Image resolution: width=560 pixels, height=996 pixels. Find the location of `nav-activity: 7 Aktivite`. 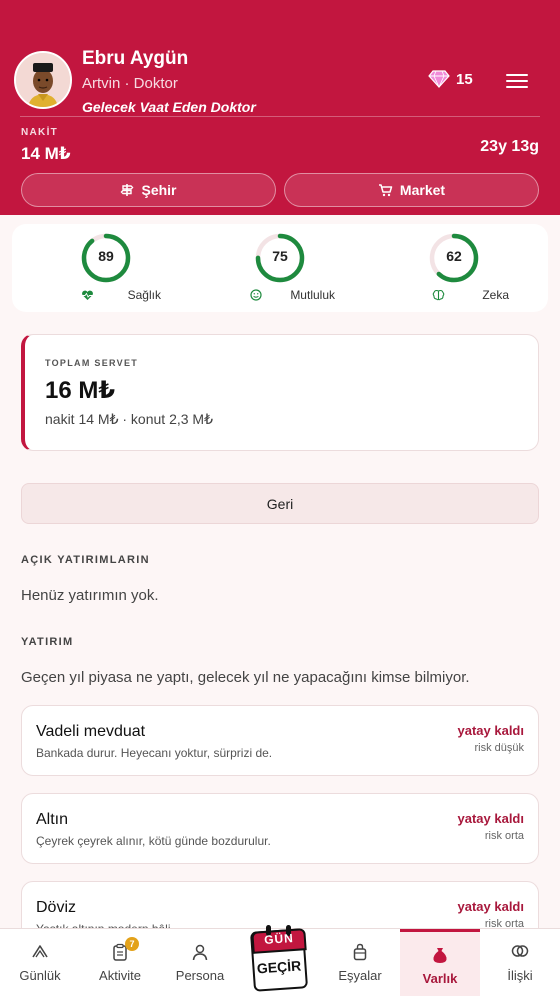

nav-activity: 7 Aktivite is located at coordinates (120, 962).